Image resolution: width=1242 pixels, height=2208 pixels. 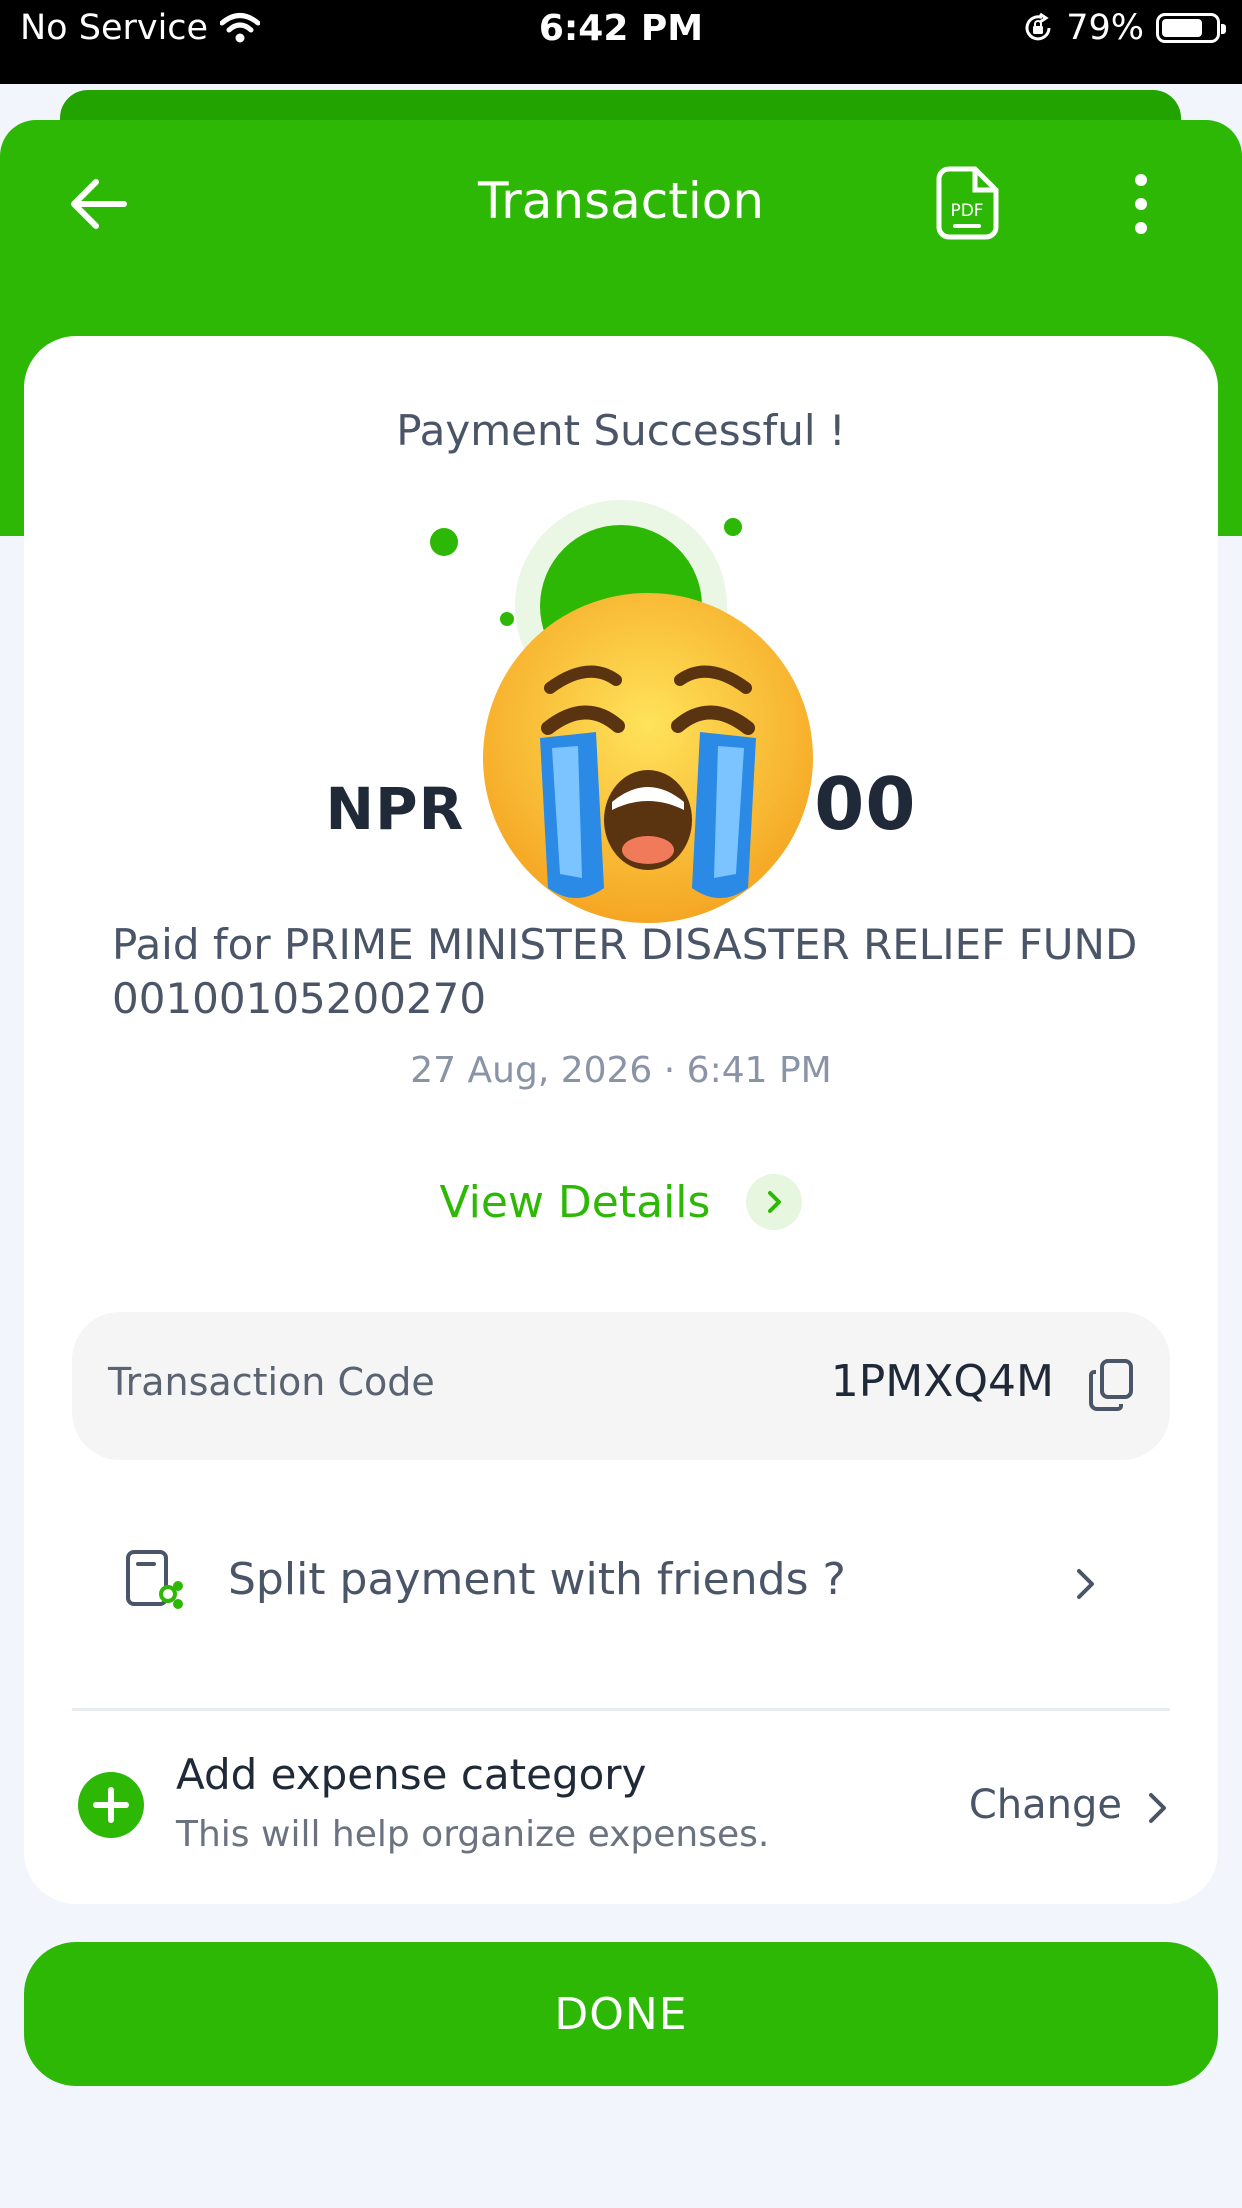 What do you see at coordinates (621, 430) in the screenshot?
I see `payment-status-title: Payment Successful !` at bounding box center [621, 430].